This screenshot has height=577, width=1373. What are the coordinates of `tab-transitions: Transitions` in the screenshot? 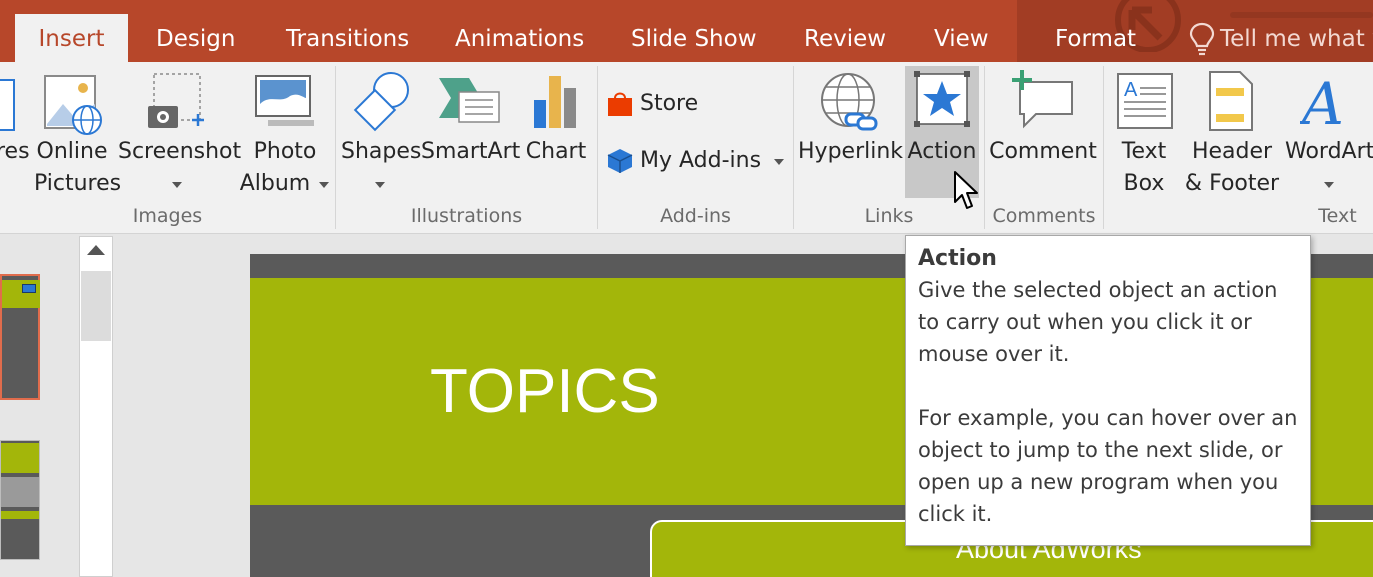 It's located at (347, 31).